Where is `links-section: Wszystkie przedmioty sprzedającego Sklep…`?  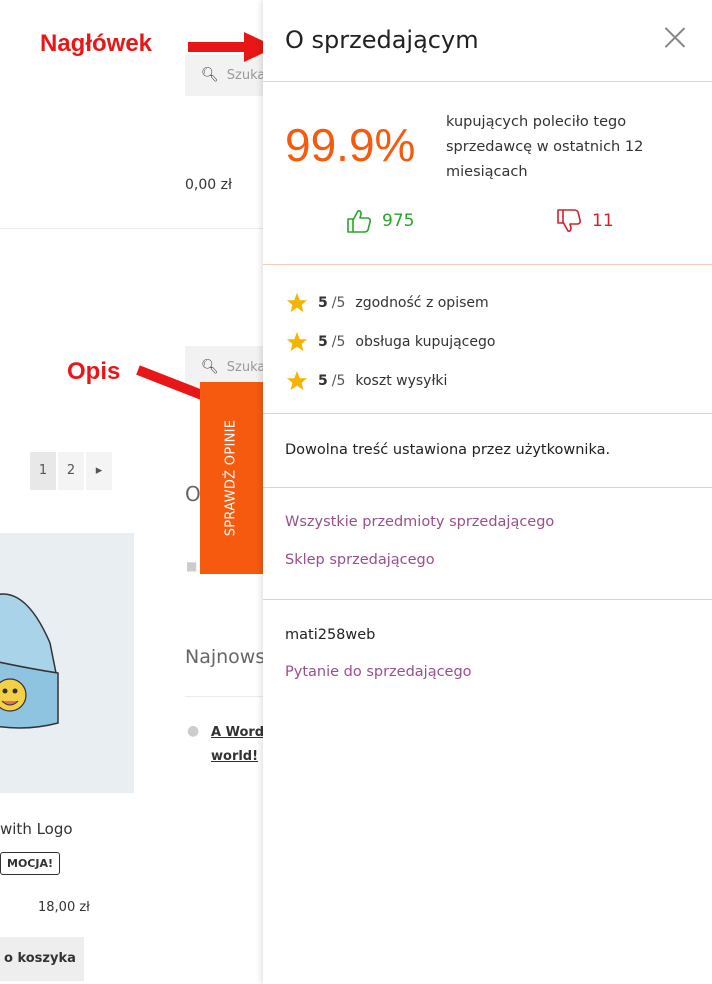 links-section: Wszystkie przedmioty sprzedającego Sklep… is located at coordinates (487, 543).